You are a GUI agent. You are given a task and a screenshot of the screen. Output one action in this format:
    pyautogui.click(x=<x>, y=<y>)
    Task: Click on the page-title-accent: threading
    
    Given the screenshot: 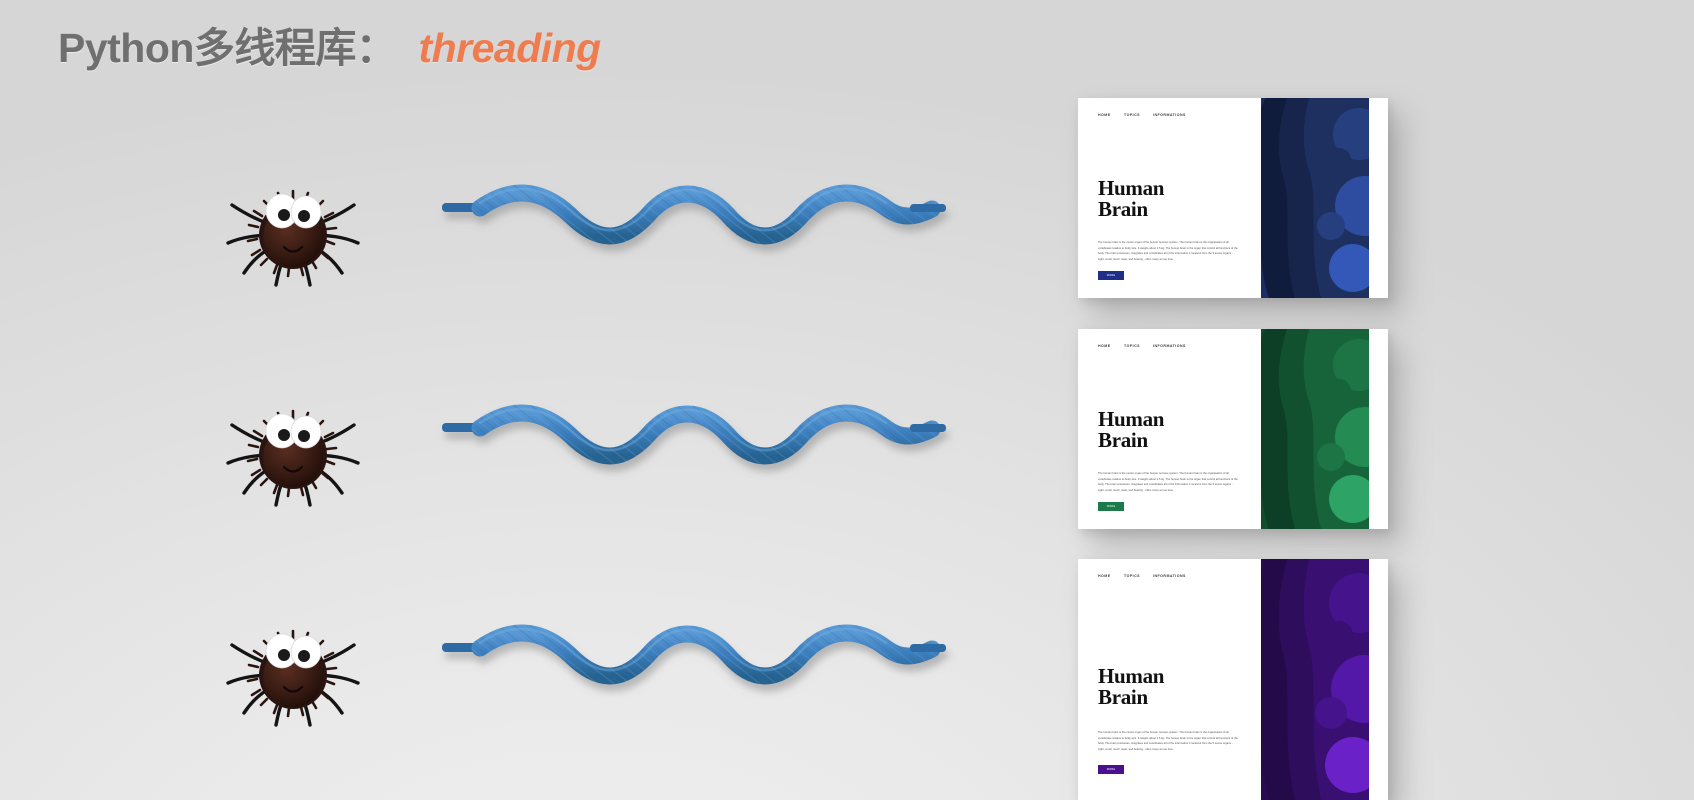 What is the action you would take?
    pyautogui.click(x=509, y=48)
    